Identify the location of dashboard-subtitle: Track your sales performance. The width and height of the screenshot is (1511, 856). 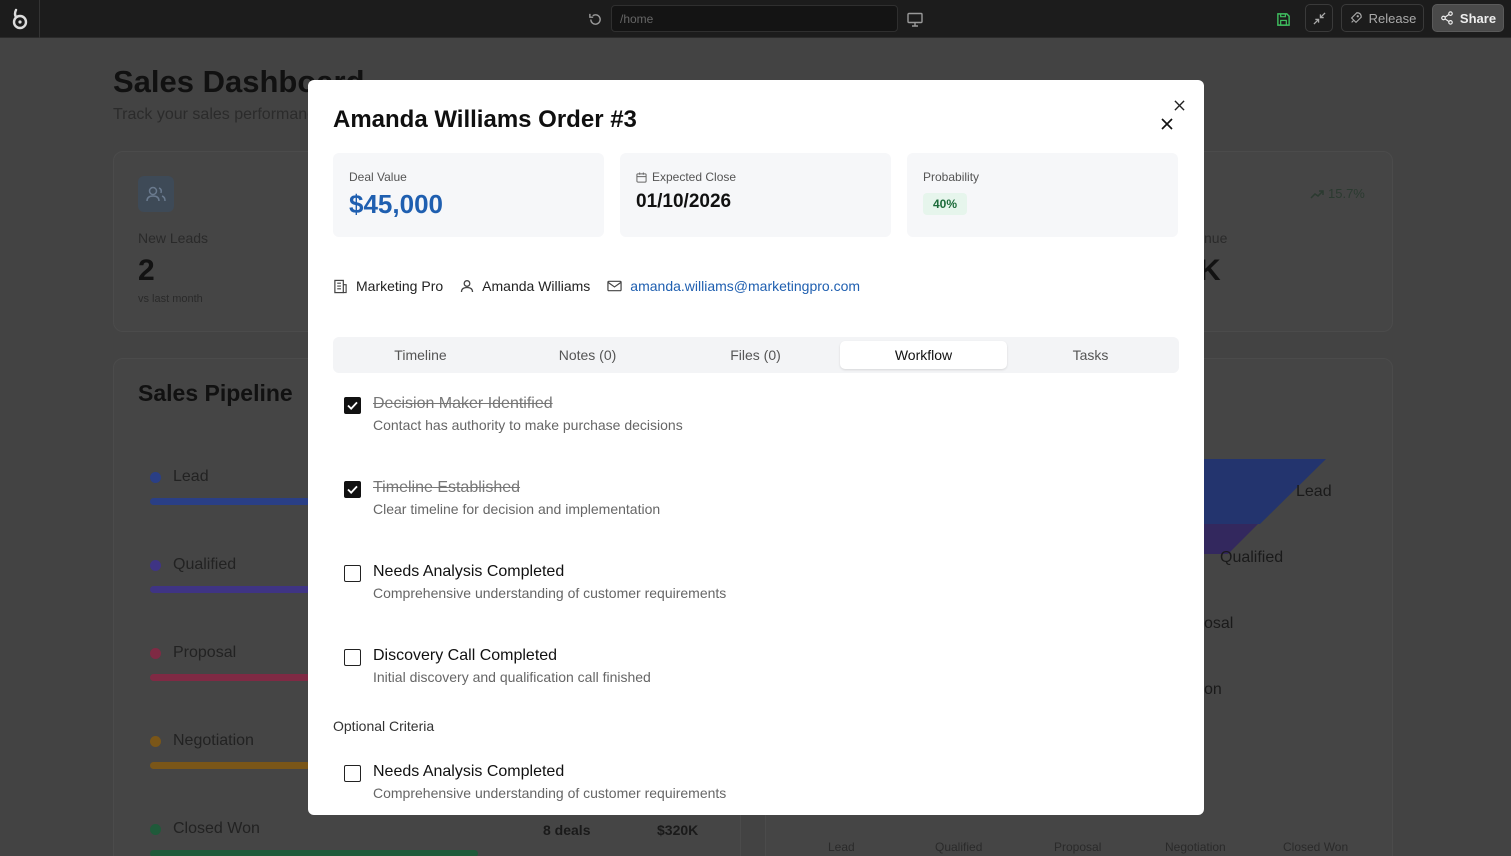
(219, 114).